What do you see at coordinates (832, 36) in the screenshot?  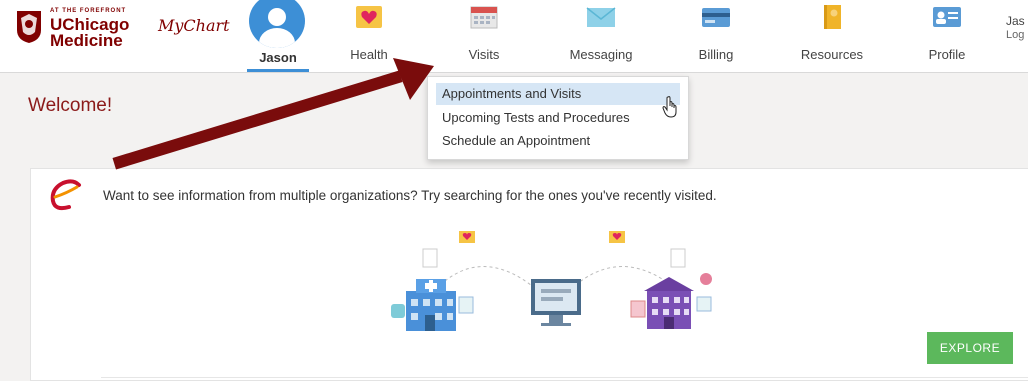 I see `nav-resources: Resources` at bounding box center [832, 36].